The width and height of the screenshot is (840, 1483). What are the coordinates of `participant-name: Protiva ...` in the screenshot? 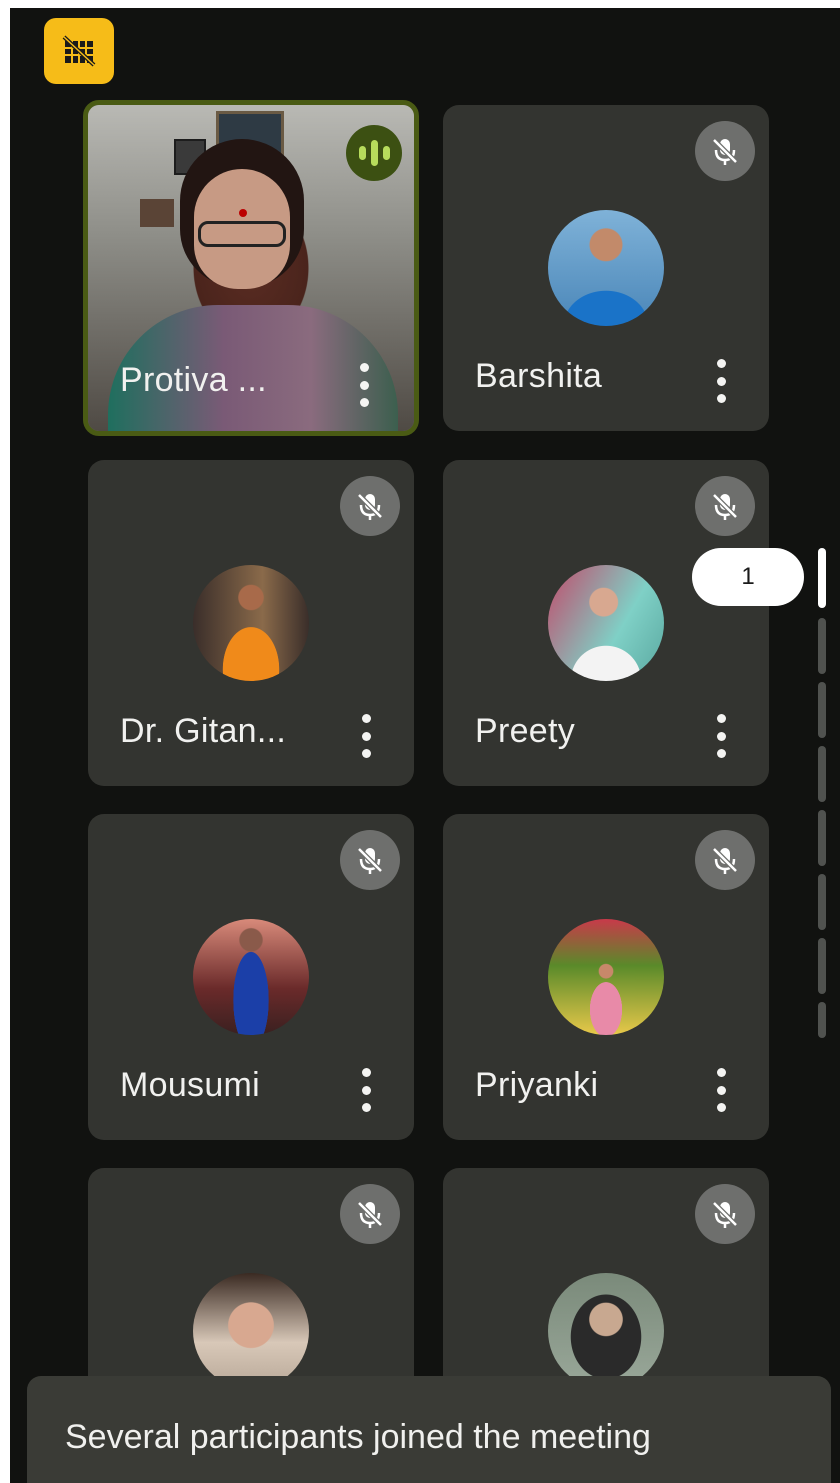 It's located at (193, 380).